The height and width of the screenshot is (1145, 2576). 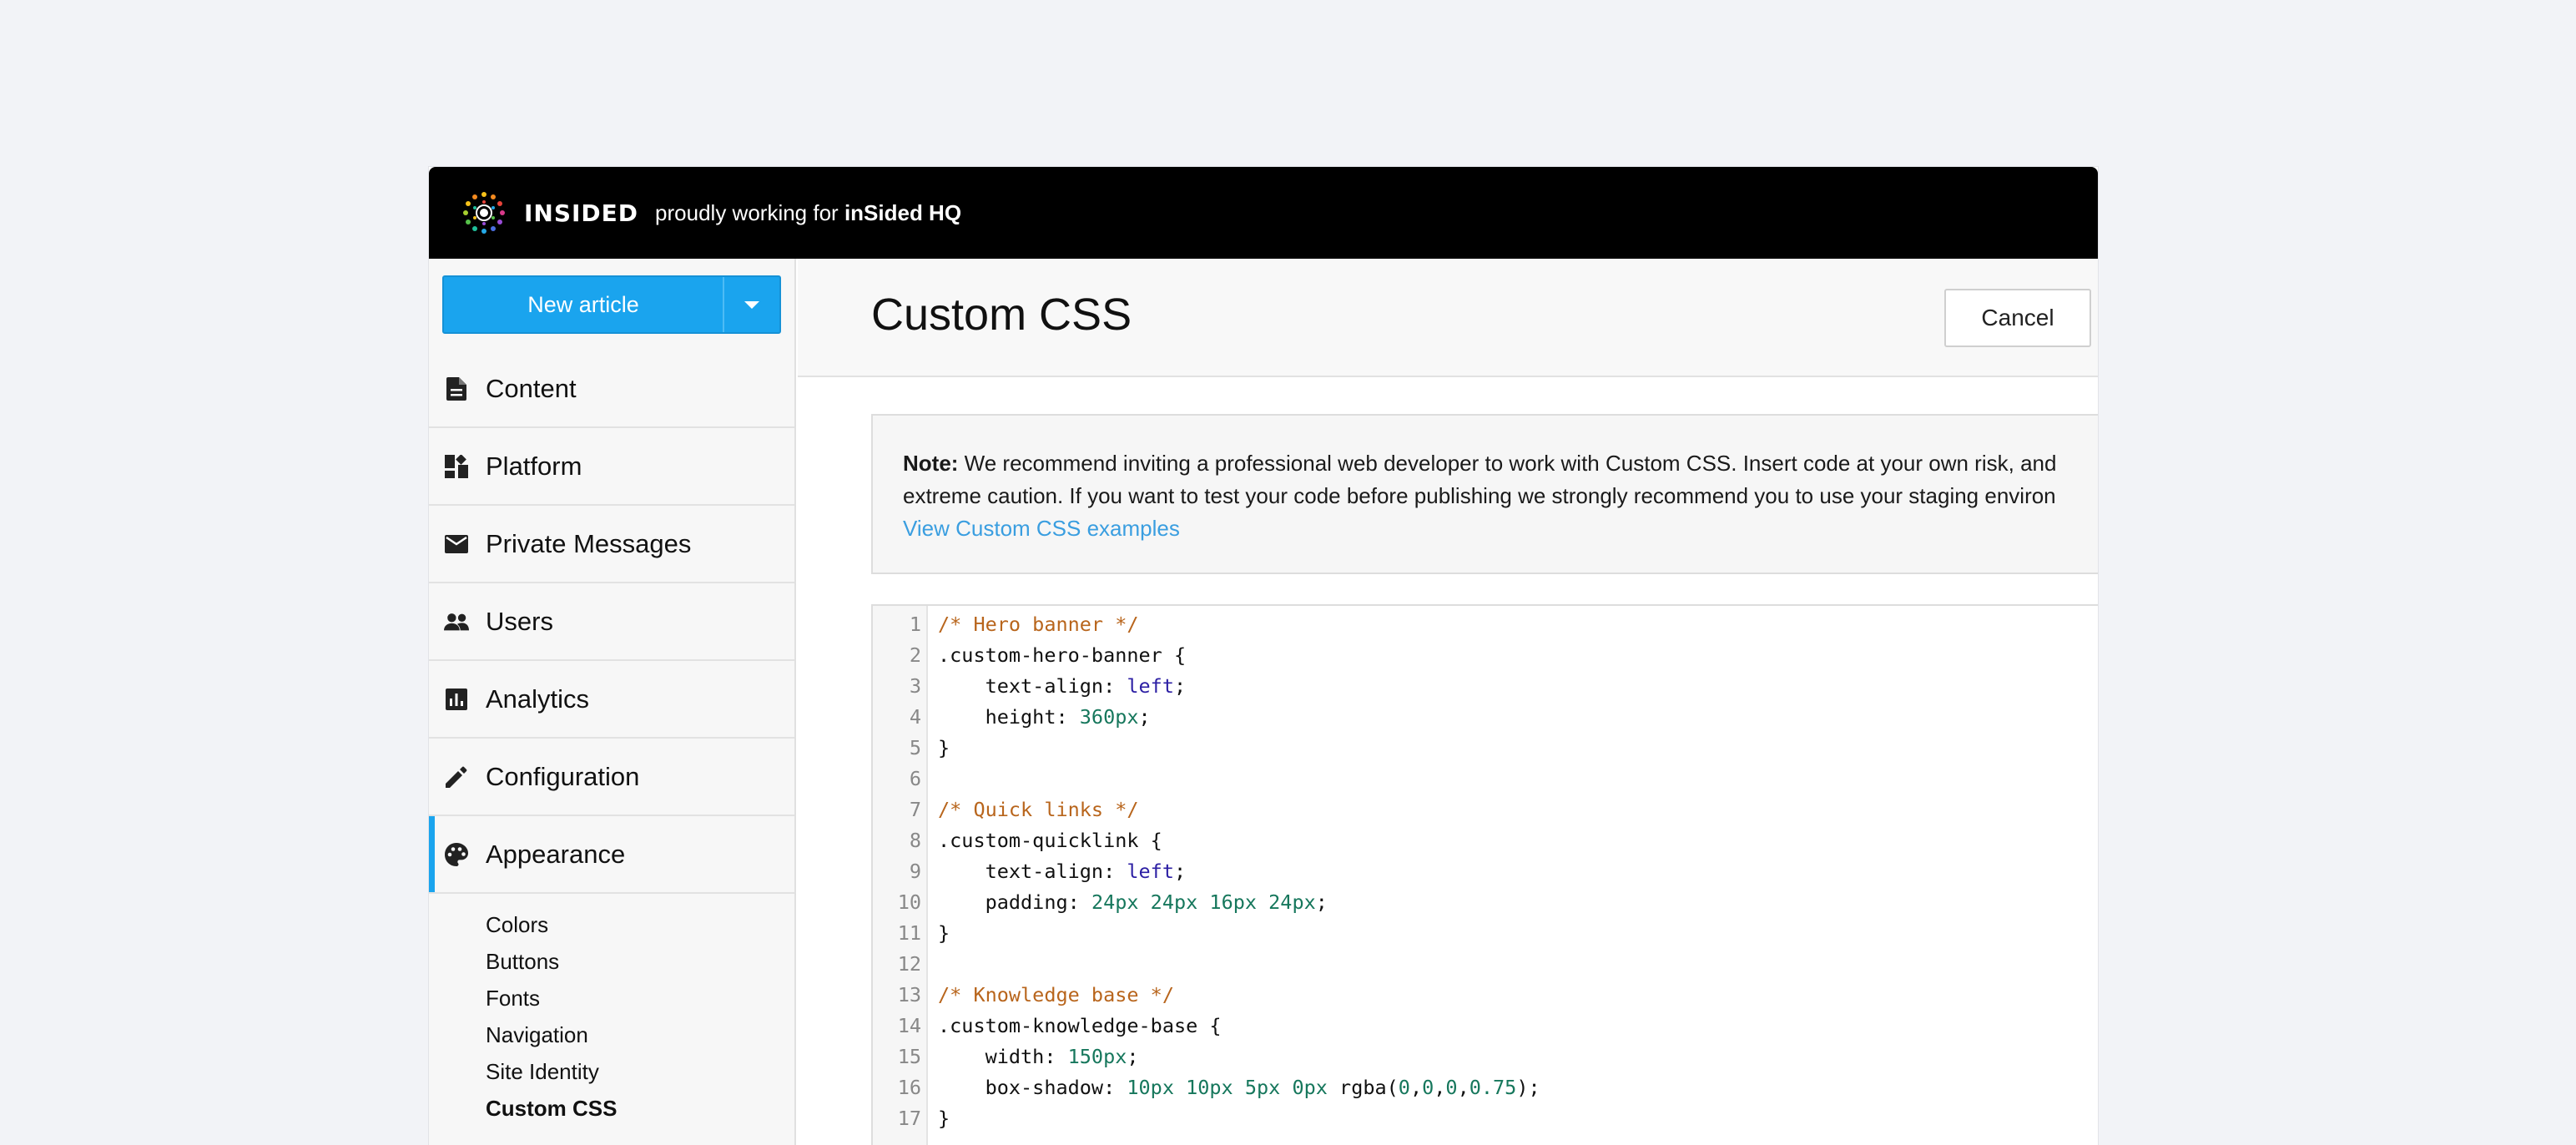 I want to click on line-number: 15, so click(x=909, y=1056).